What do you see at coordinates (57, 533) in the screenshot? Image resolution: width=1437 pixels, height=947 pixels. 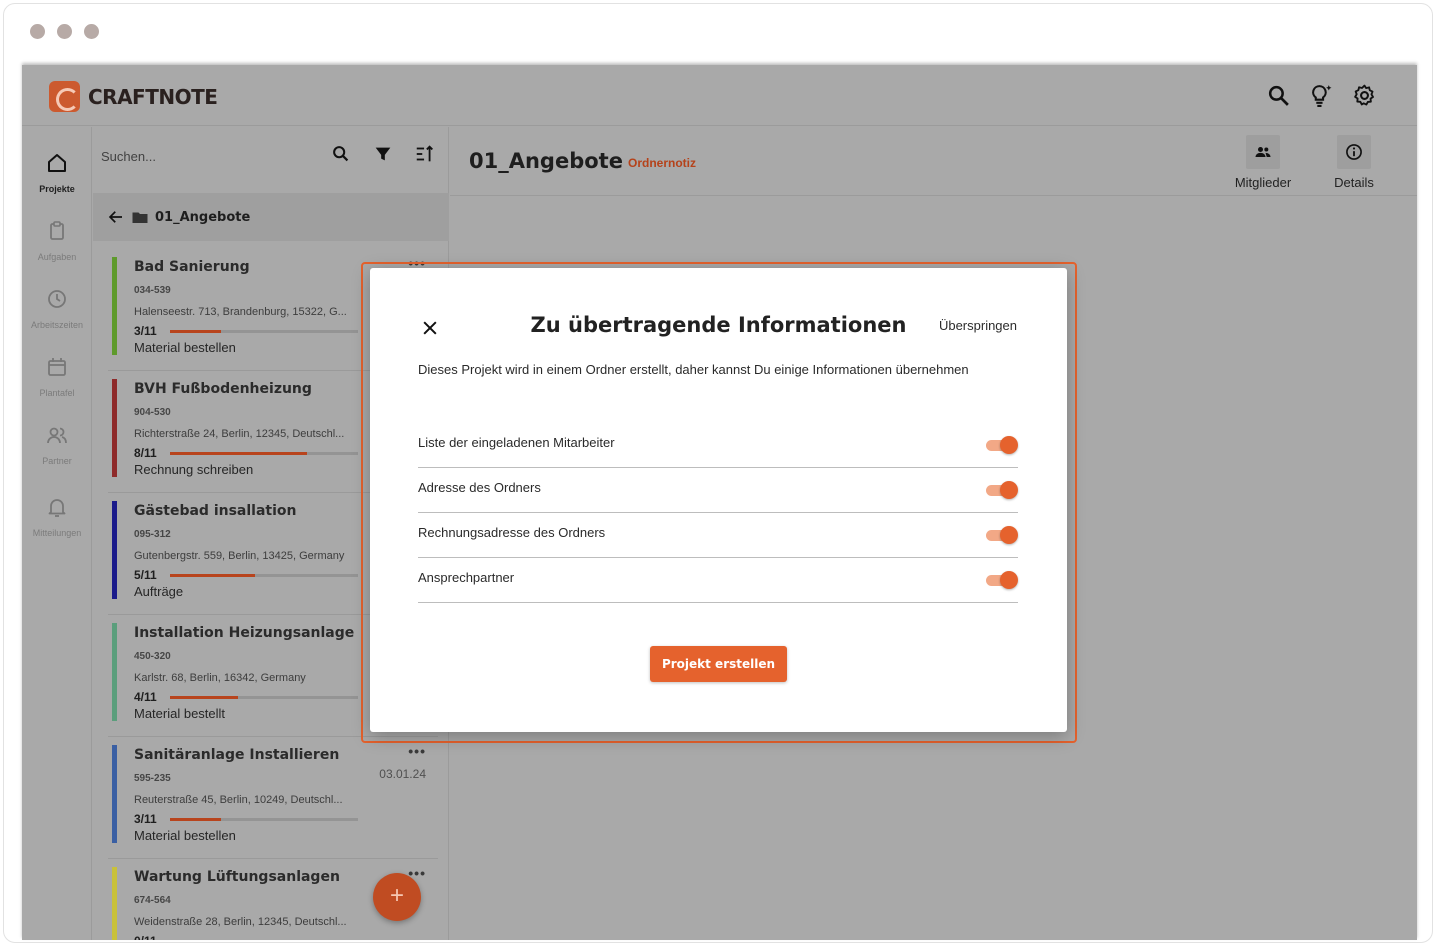 I see `nav-label: Mitteilungen` at bounding box center [57, 533].